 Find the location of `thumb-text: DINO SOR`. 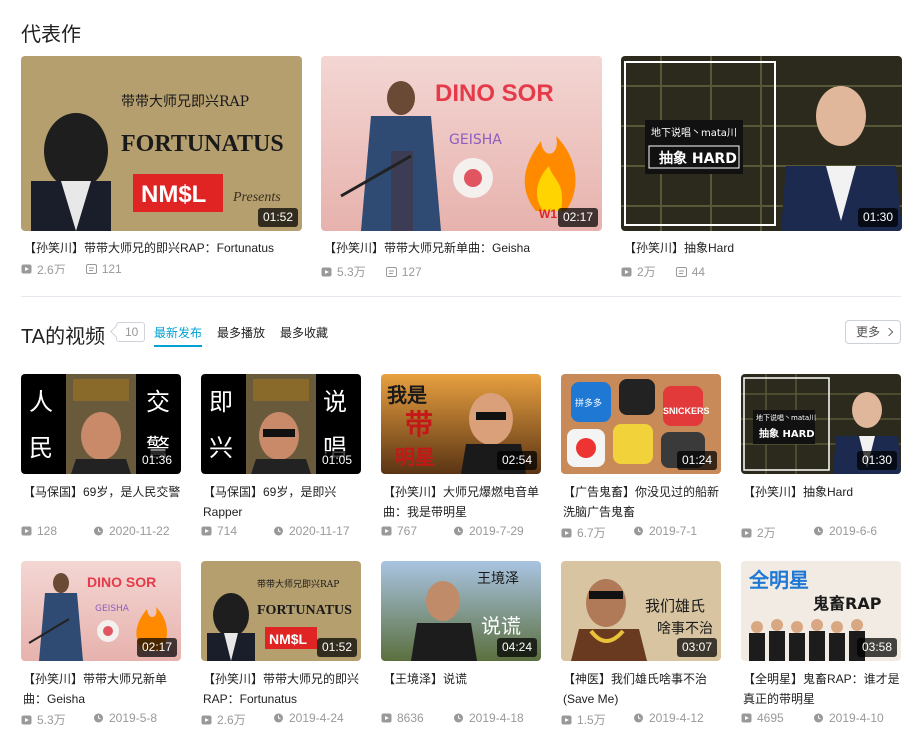

thumb-text: DINO SOR is located at coordinates (121, 582).